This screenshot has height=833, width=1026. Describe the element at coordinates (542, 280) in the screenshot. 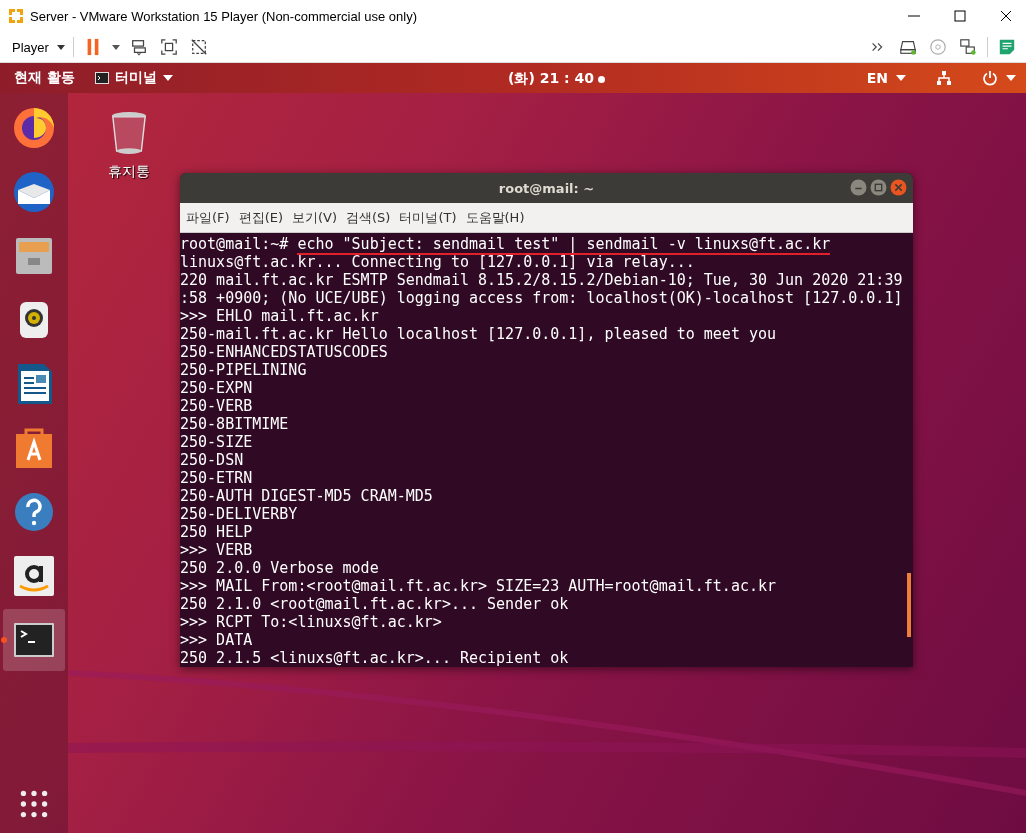

I see `terminal-line: 220 mail.ft.ac.kr ESMTP Sendmail 8.15.2/8.15.2/Debian-10; Tue, 30 Jun 2020 21:39` at that location.